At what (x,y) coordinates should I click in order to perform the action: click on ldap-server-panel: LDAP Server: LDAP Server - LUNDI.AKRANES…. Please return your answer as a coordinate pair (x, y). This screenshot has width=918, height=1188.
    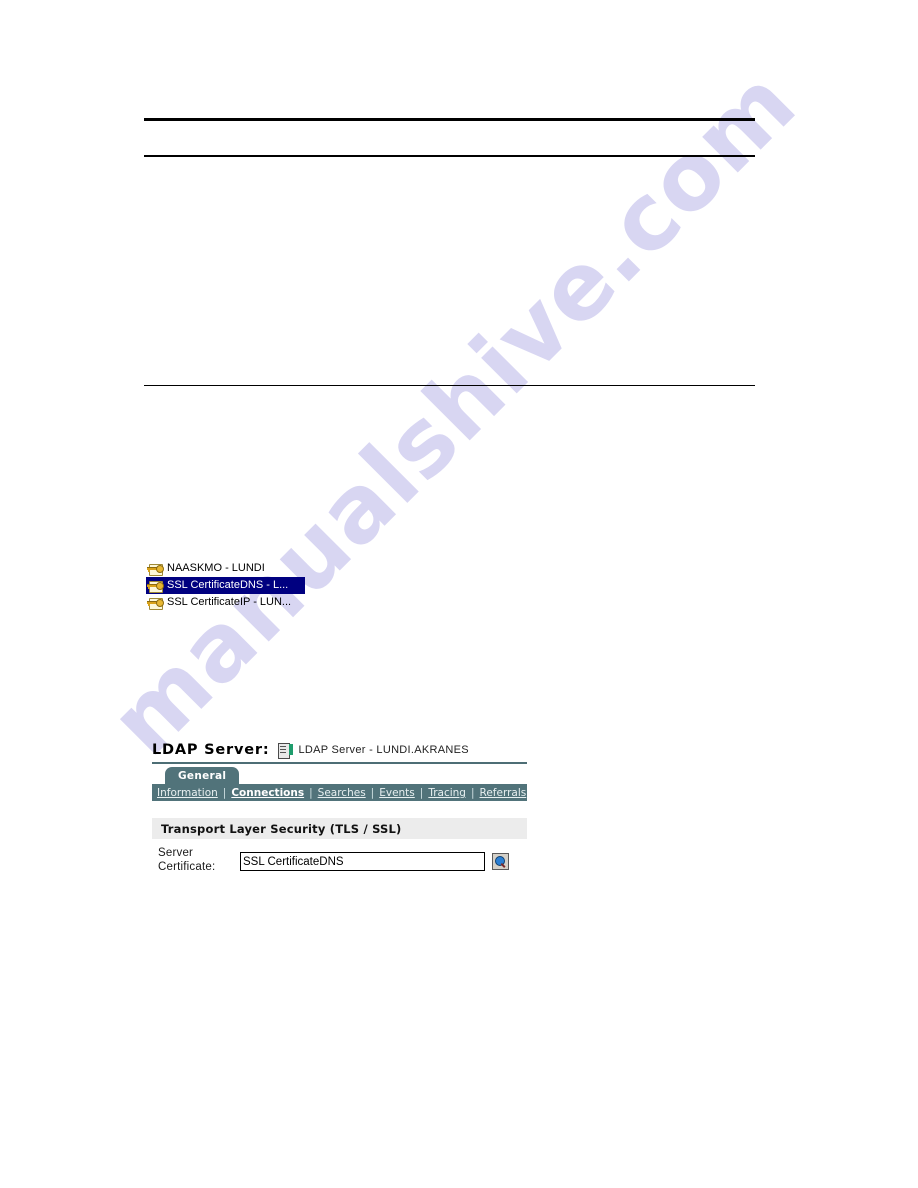
    Looking at the image, I should click on (339, 805).